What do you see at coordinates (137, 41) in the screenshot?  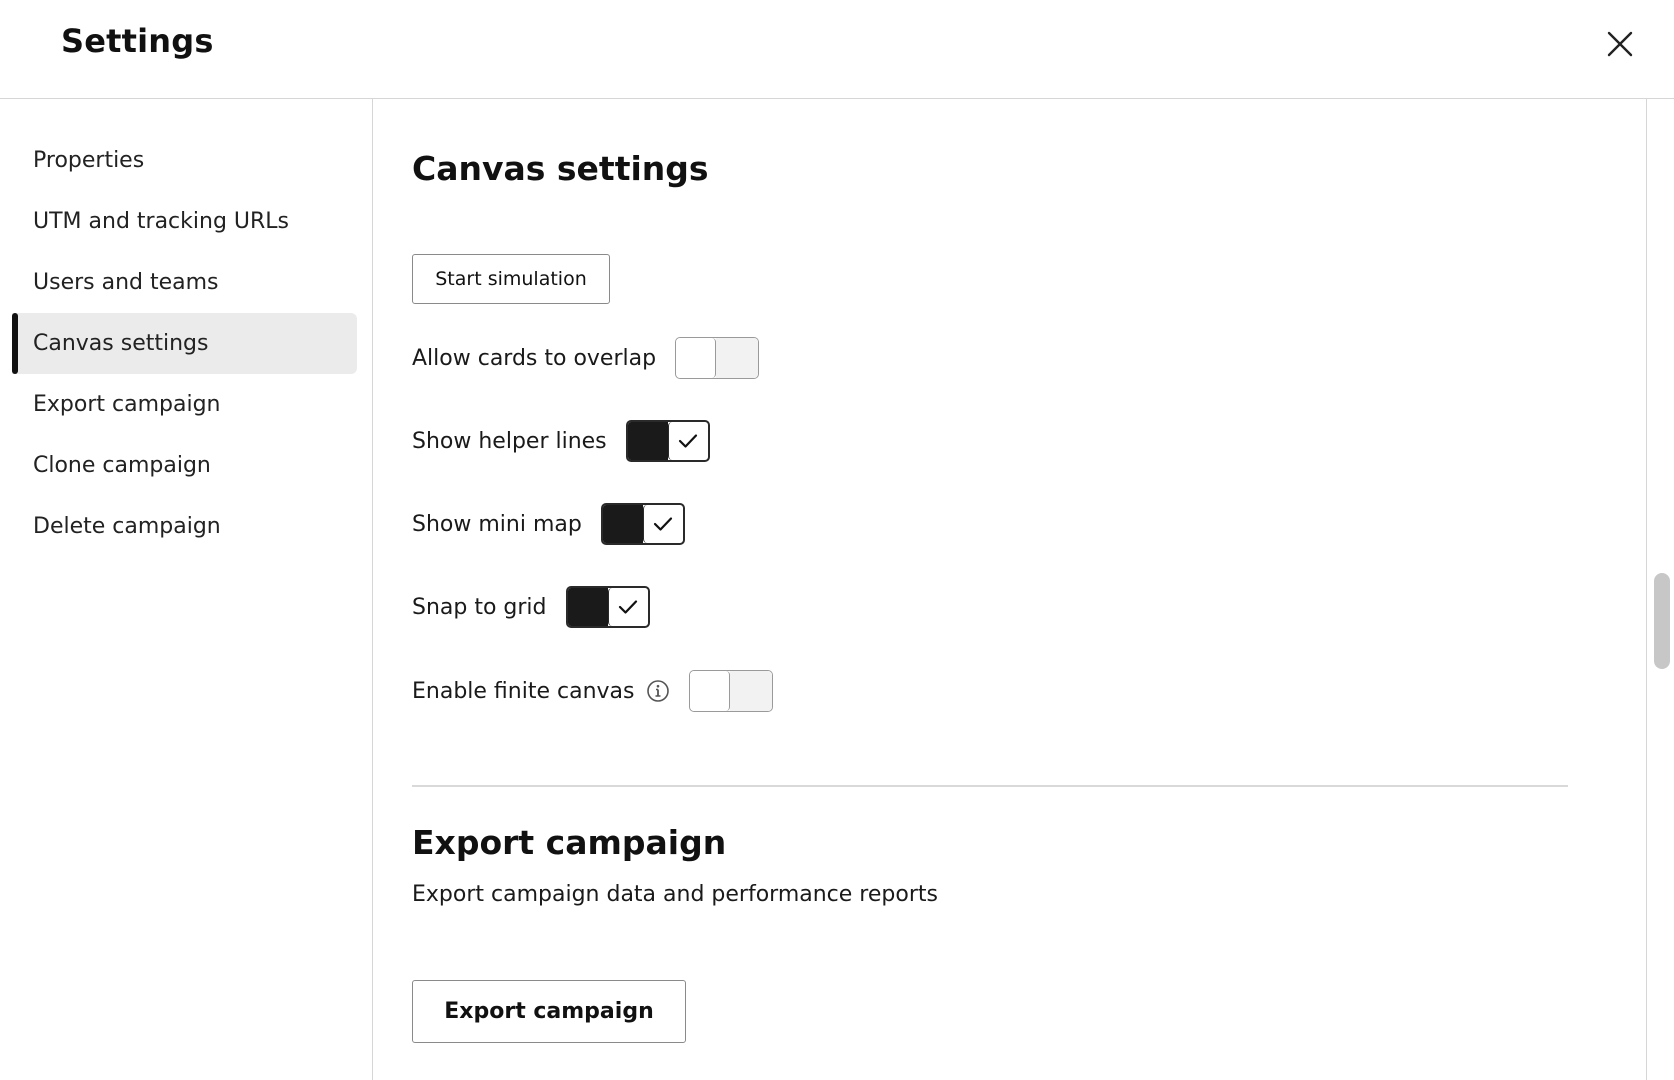 I see `page-title: Settings` at bounding box center [137, 41].